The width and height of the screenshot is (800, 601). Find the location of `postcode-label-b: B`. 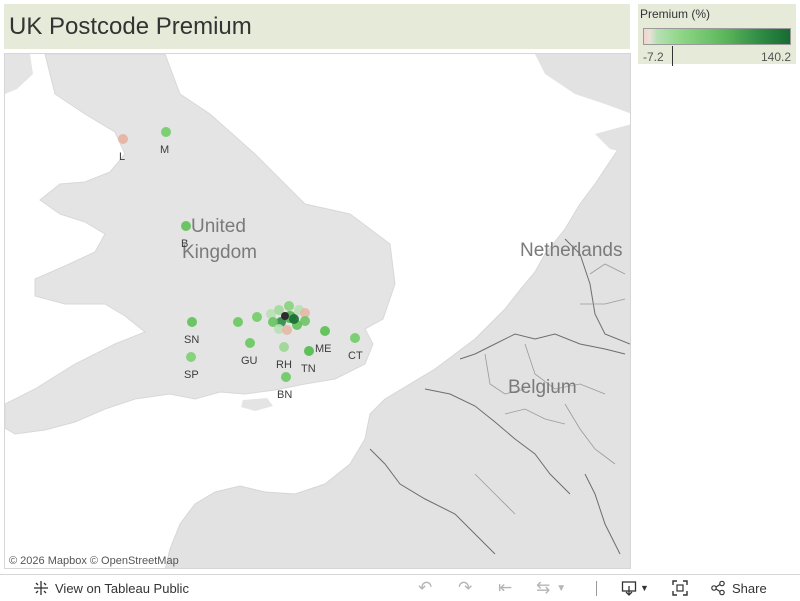

postcode-label-b: B is located at coordinates (184, 244).